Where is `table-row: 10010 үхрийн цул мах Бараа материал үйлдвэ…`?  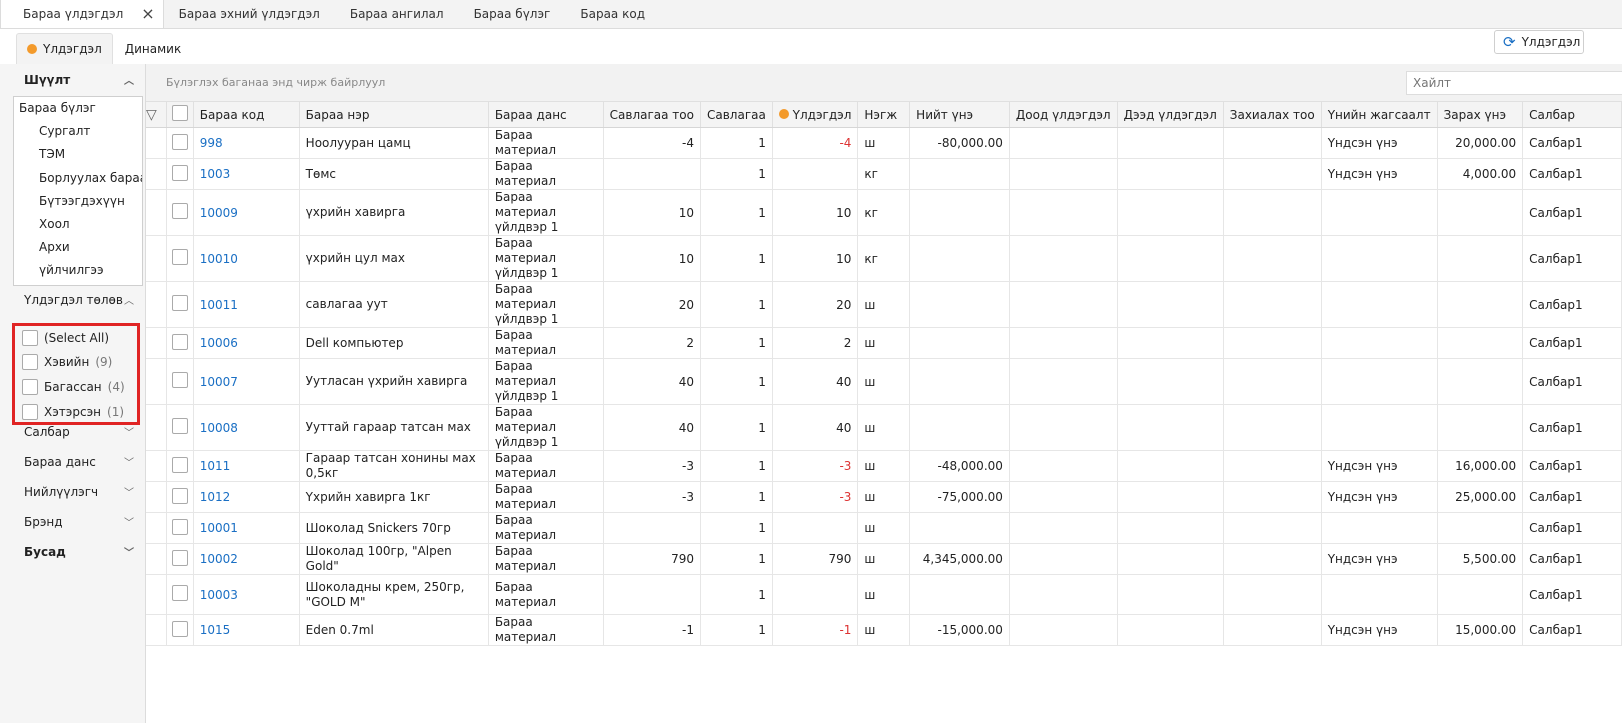 table-row: 10010 үхрийн цул мах Бараа материал үйлдвэ… is located at coordinates (884, 258).